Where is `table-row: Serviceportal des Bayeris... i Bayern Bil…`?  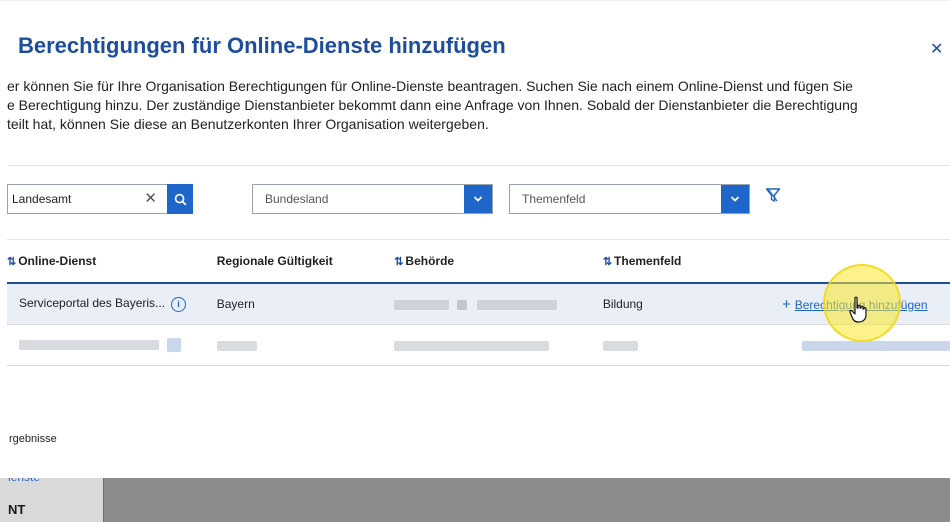 table-row: Serviceportal des Bayeris... i Bayern Bil… is located at coordinates (478, 304).